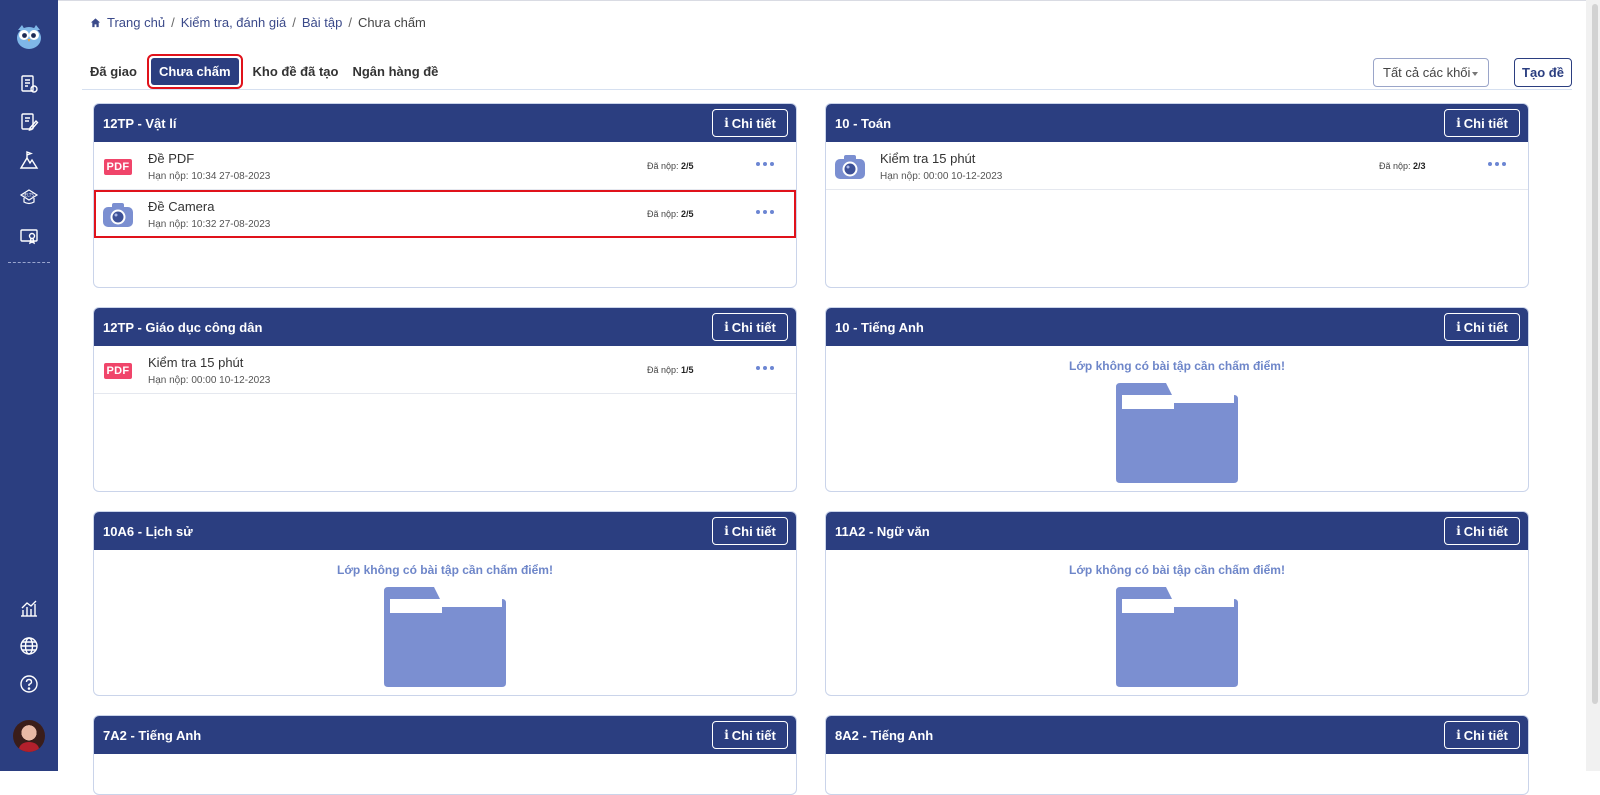 The height and width of the screenshot is (795, 1600). Describe the element at coordinates (1177, 123) in the screenshot. I see `card-header: 10 - Toán i Chi tiết` at that location.